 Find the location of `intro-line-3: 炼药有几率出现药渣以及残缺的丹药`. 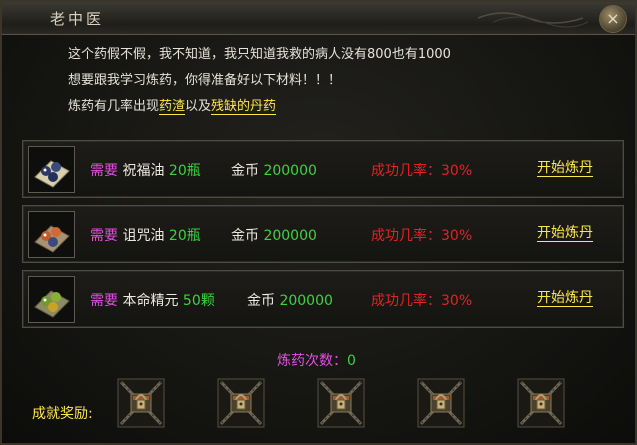

intro-line-3: 炼药有几率出现药渣以及残缺的丹药 is located at coordinates (259, 107).